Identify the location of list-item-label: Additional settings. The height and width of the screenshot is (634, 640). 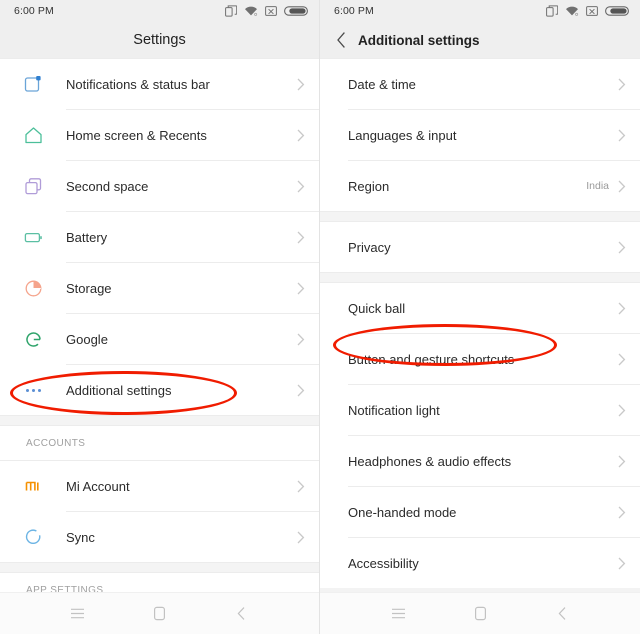
(119, 390).